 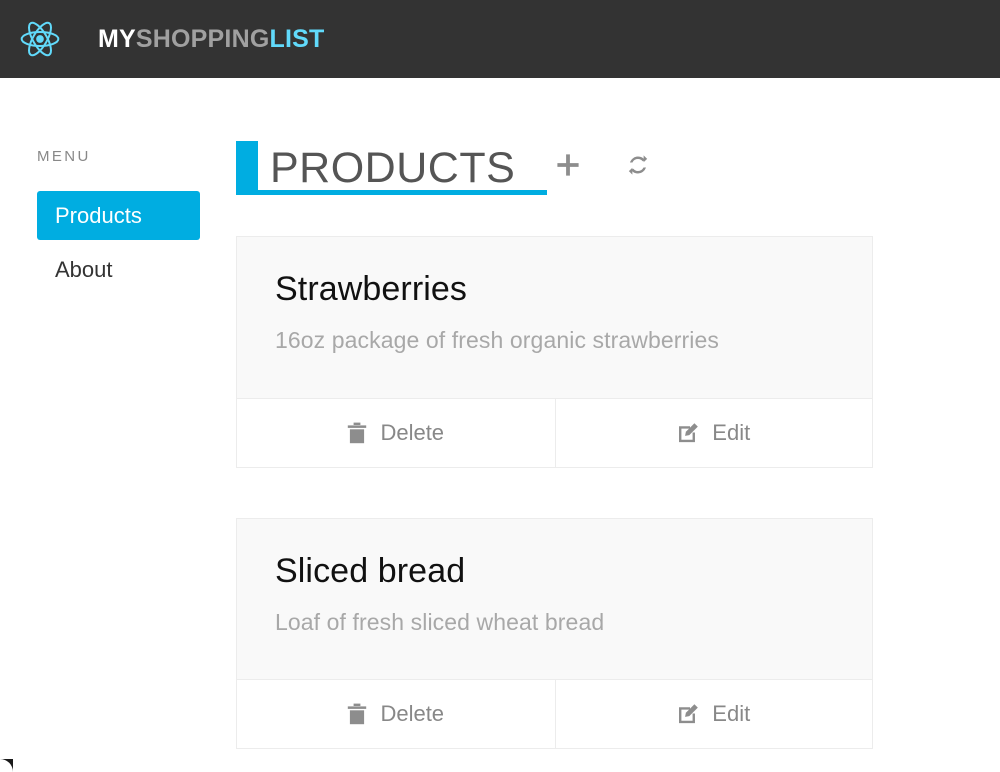 I want to click on brand-title-my: MY, so click(x=117, y=38).